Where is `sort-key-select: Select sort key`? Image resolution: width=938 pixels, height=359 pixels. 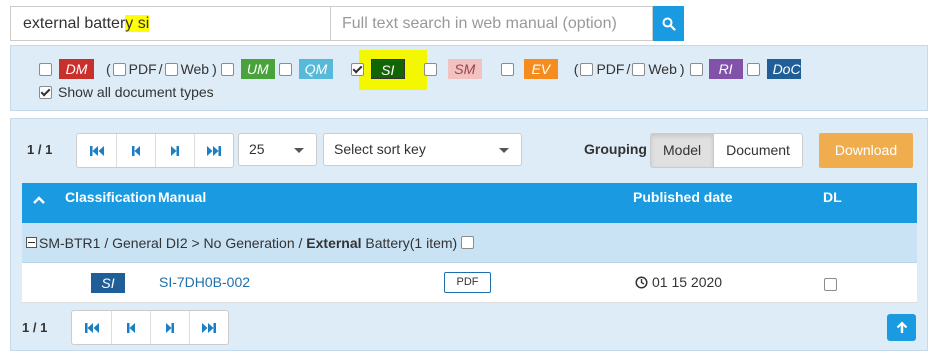 sort-key-select: Select sort key is located at coordinates (422, 149).